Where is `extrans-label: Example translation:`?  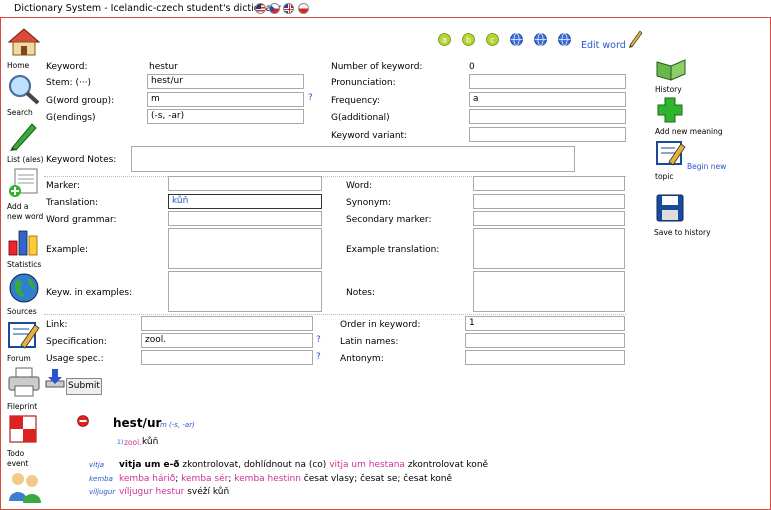 extrans-label: Example translation: is located at coordinates (393, 250).